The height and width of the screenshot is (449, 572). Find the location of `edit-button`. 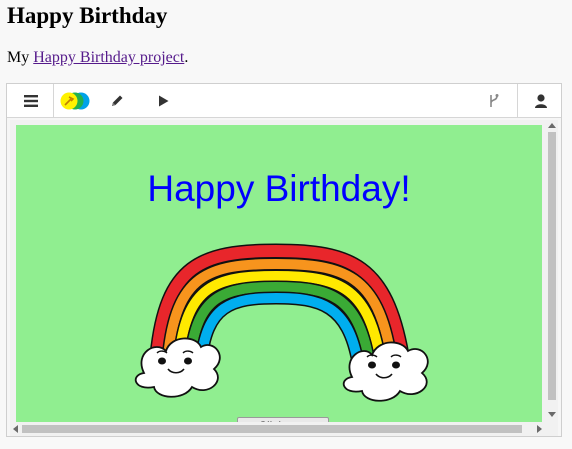

edit-button is located at coordinates (117, 100).